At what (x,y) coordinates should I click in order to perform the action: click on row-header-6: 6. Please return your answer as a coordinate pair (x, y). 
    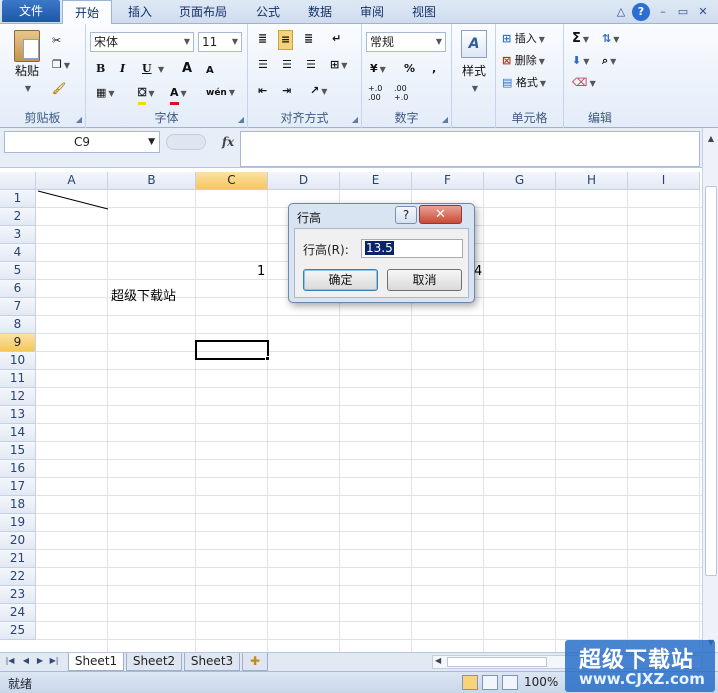
    Looking at the image, I should click on (18, 289).